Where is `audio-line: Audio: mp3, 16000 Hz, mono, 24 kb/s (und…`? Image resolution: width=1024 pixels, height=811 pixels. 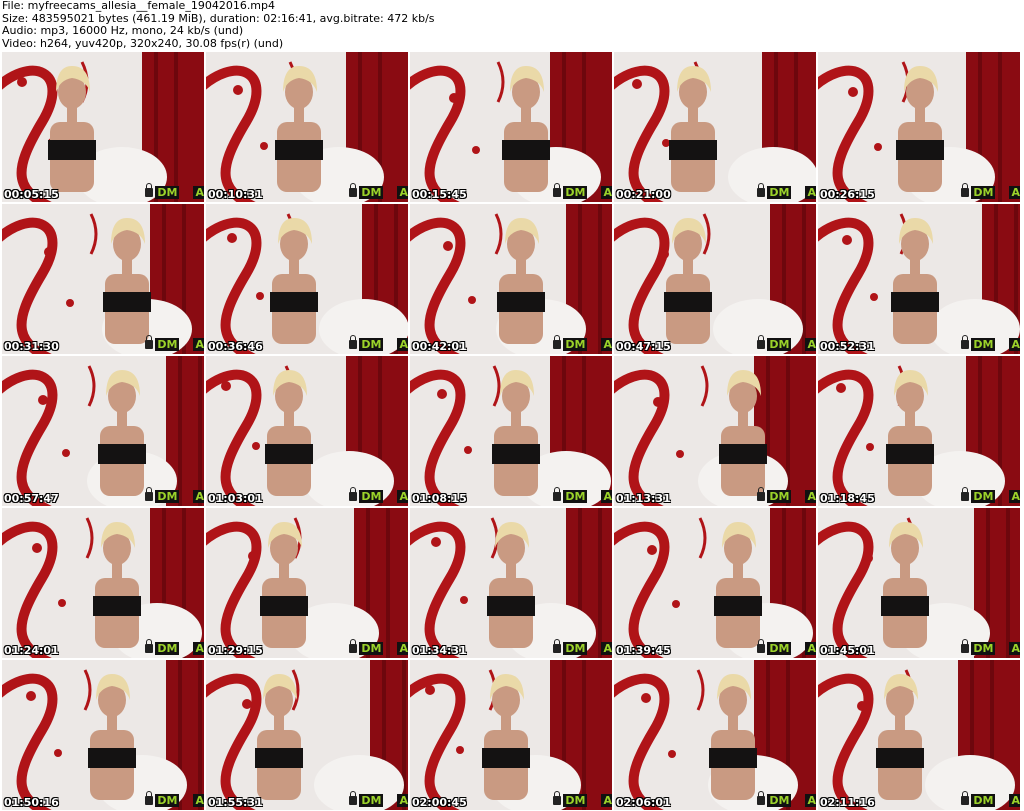 audio-line: Audio: mp3, 16000 Hz, mono, 24 kb/s (und… is located at coordinates (123, 30).